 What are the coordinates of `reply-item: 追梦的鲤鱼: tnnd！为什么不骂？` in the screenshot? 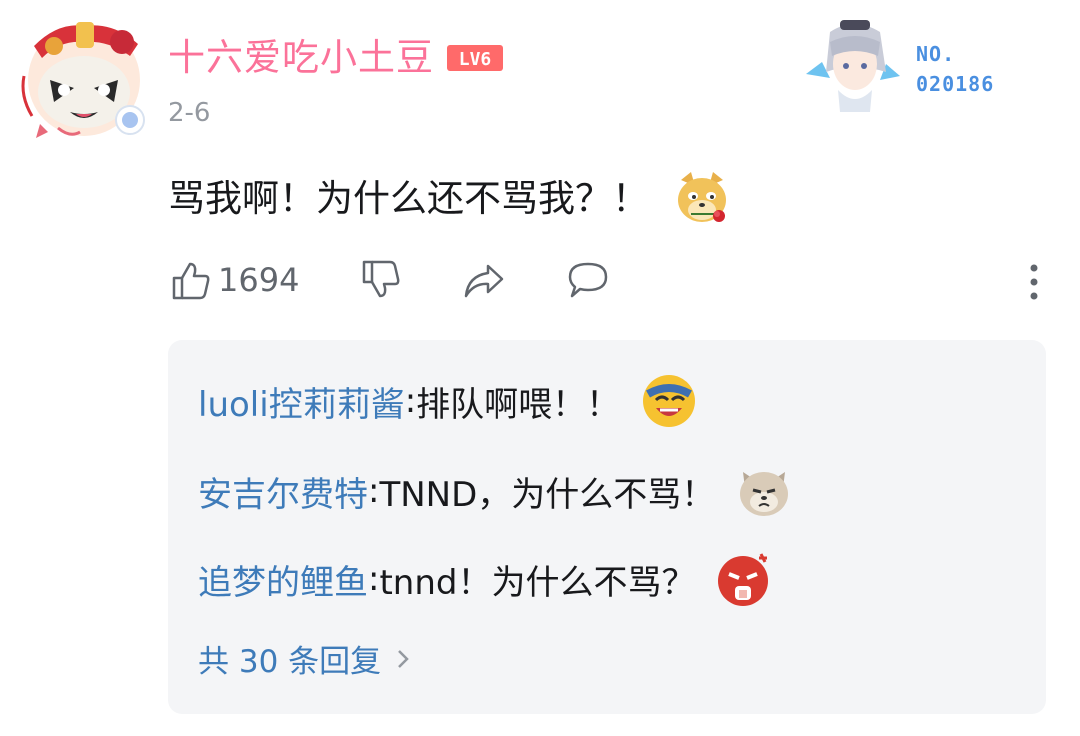 It's located at (485, 579).